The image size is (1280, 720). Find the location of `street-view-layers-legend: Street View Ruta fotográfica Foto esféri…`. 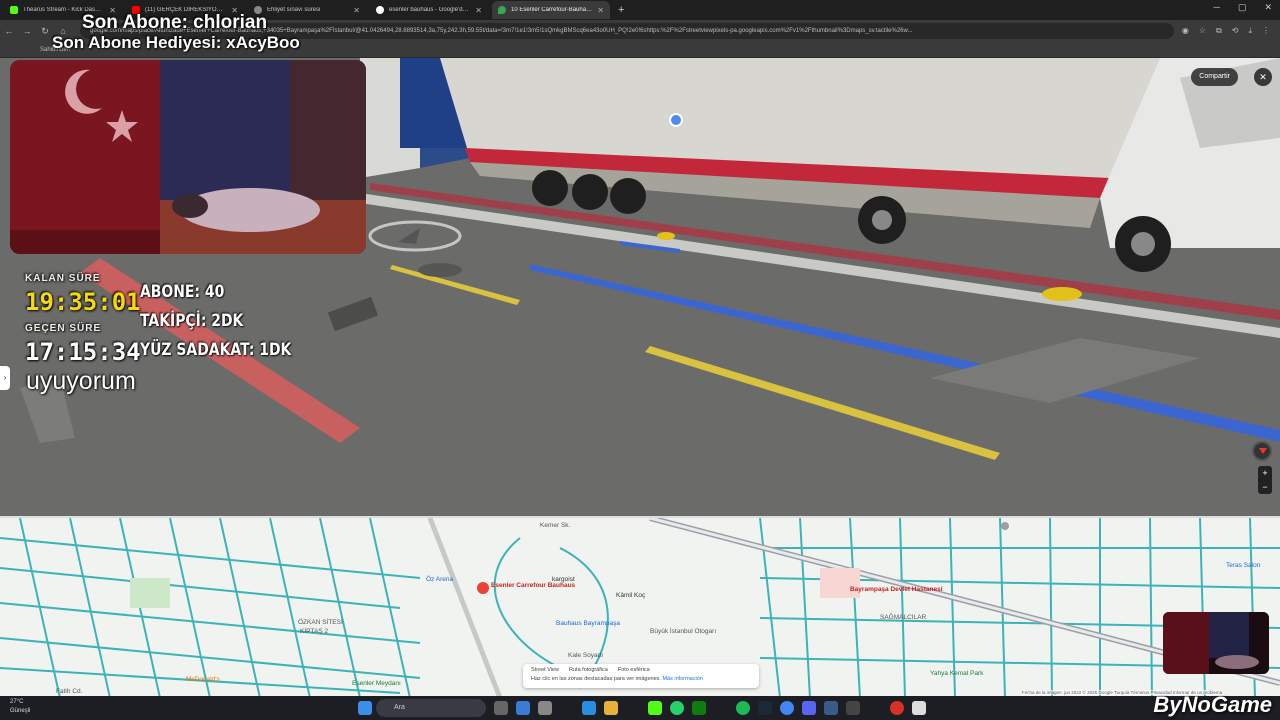

street-view-layers-legend: Street View Ruta fotográfica Foto esféri… is located at coordinates (641, 676).